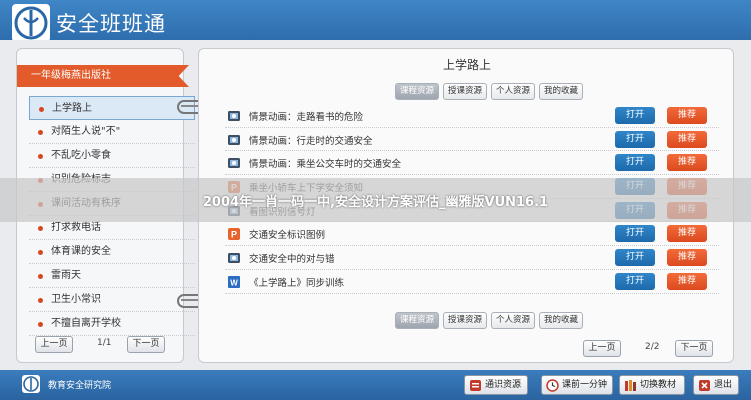  What do you see at coordinates (112, 300) in the screenshot?
I see `lesson-item: 卫生小常识` at bounding box center [112, 300].